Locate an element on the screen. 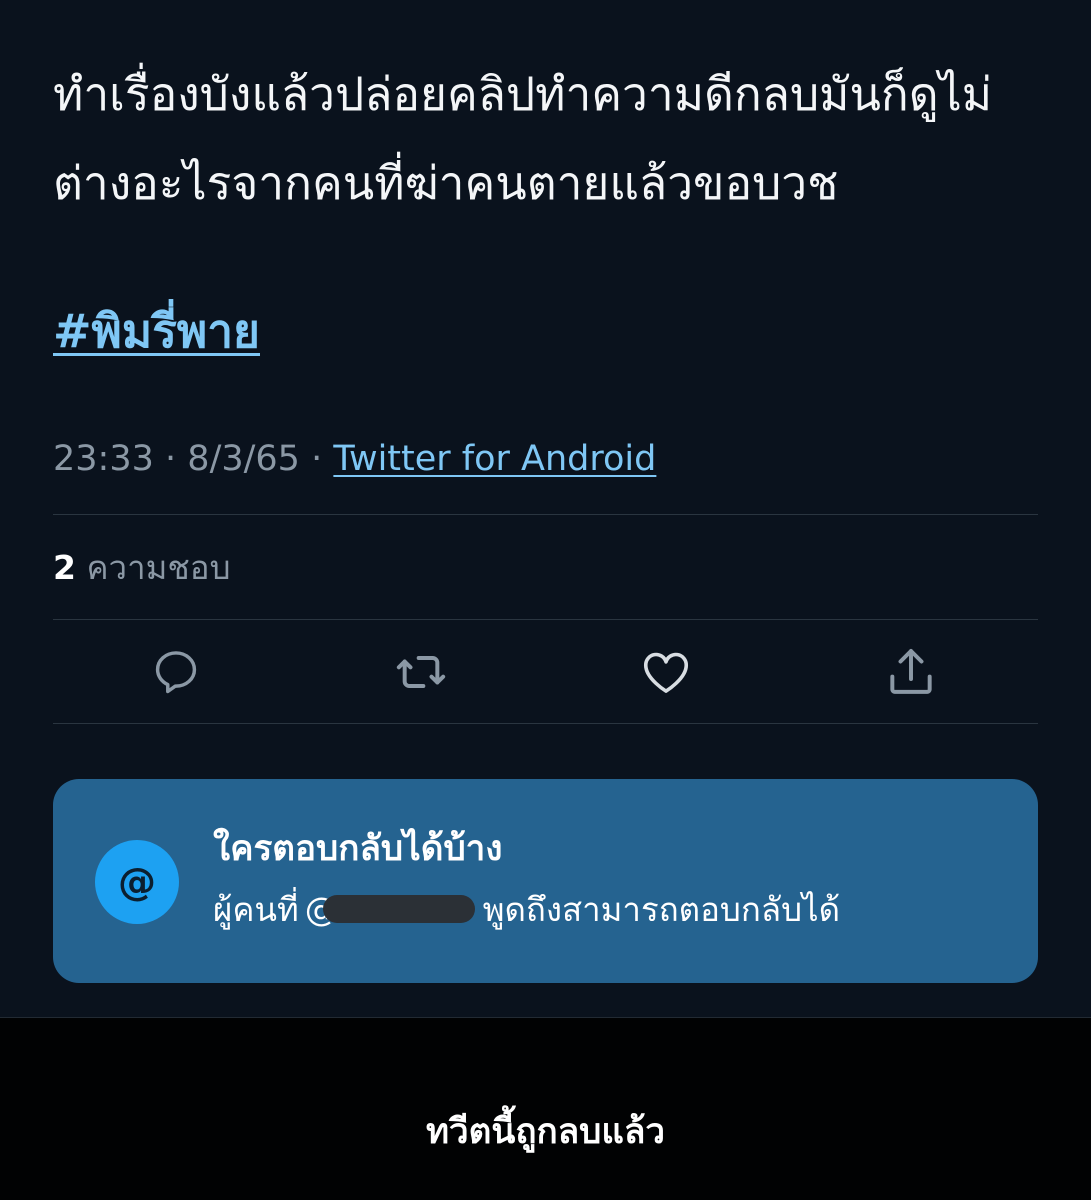 Image resolution: width=1091 pixels, height=1200 pixels. redacted-username: @ is located at coordinates (391, 909).